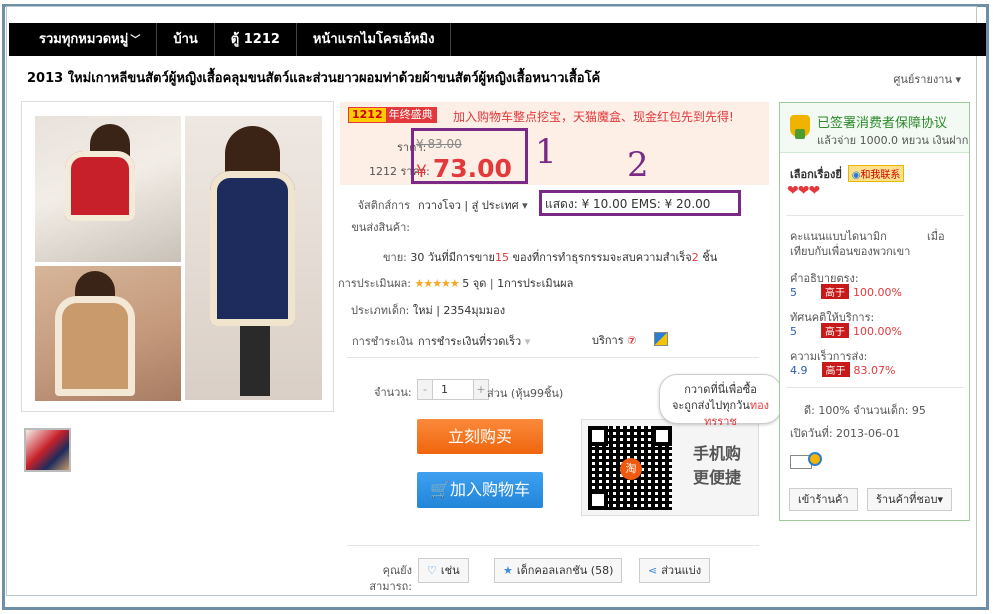 The height and width of the screenshot is (614, 993). What do you see at coordinates (474, 283) in the screenshot?
I see `rating-score: 5 จุด` at bounding box center [474, 283].